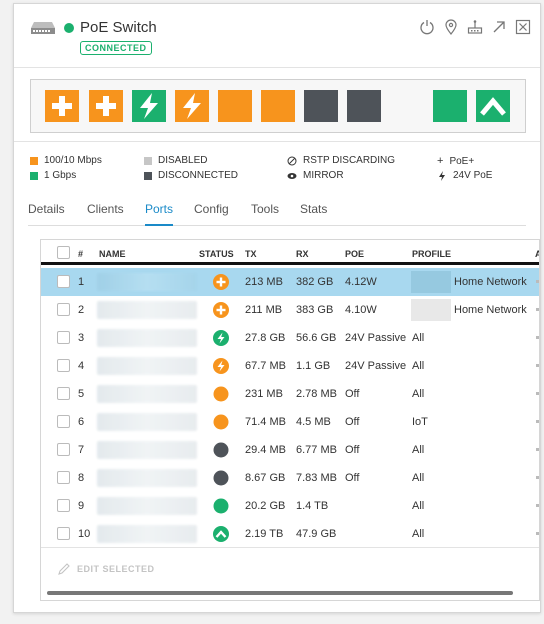 This screenshot has height=624, width=544. What do you see at coordinates (302, 254) in the screenshot?
I see `col-rx: RX` at bounding box center [302, 254].